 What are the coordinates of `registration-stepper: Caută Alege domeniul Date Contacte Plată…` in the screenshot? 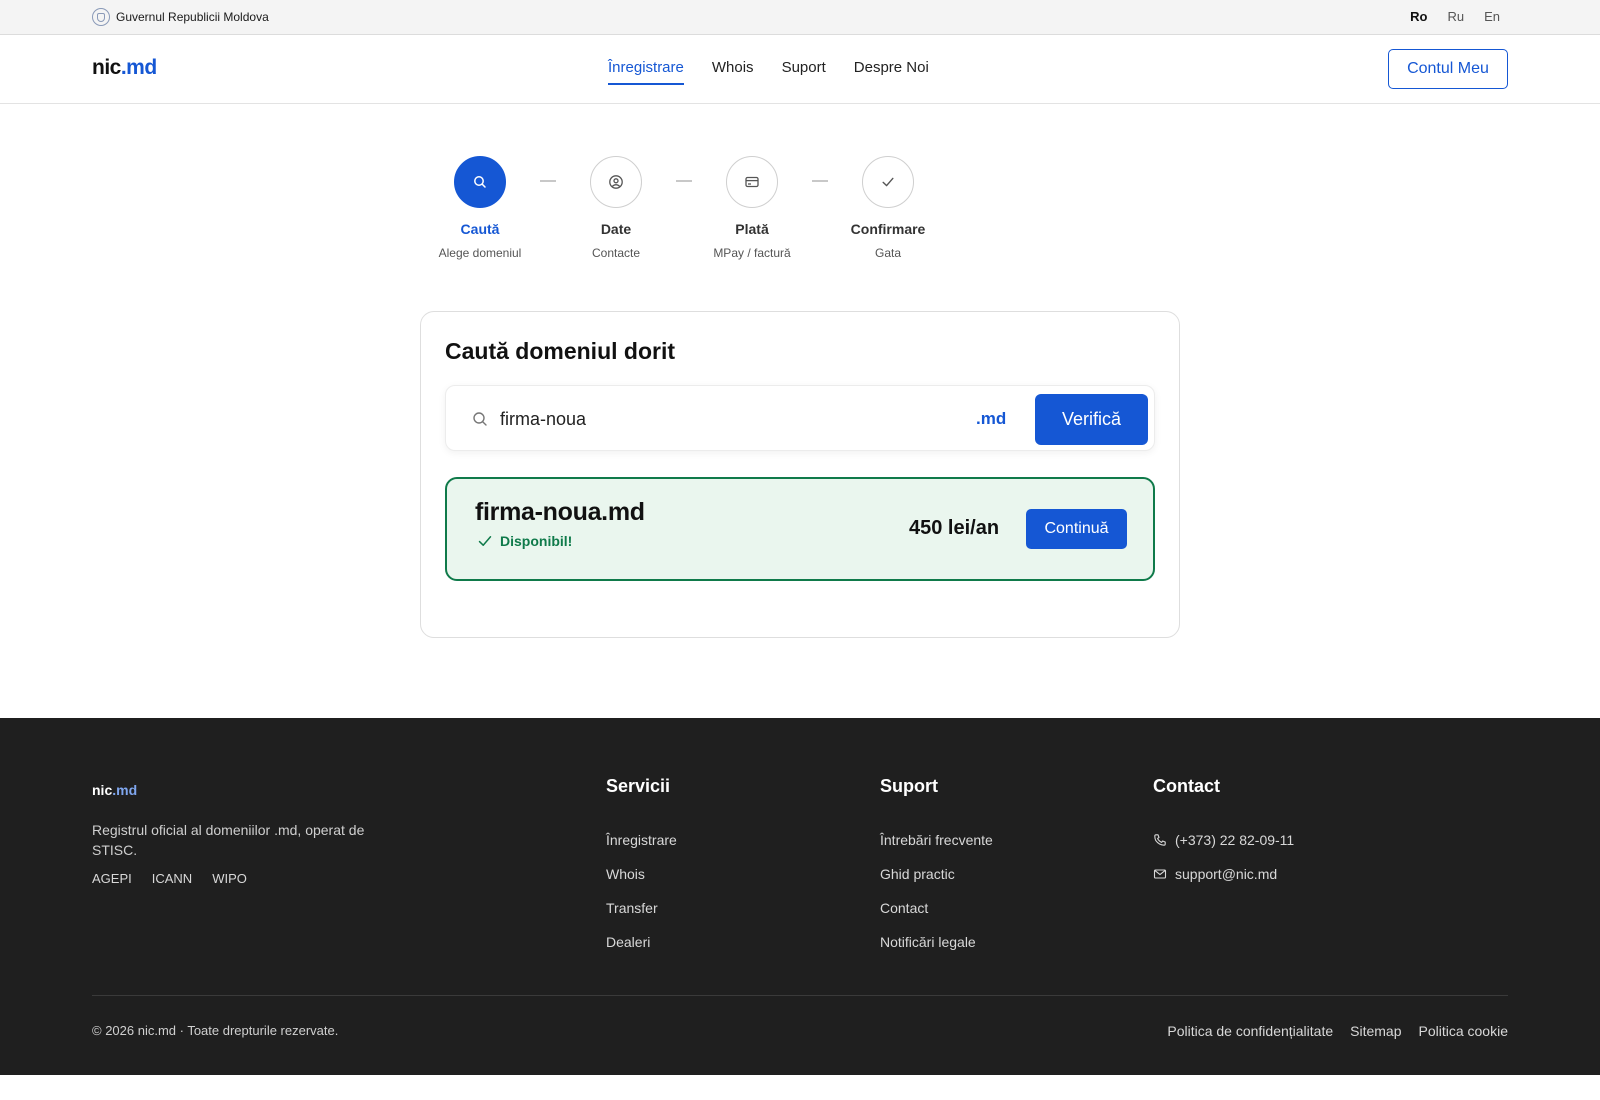 It's located at (680, 211).